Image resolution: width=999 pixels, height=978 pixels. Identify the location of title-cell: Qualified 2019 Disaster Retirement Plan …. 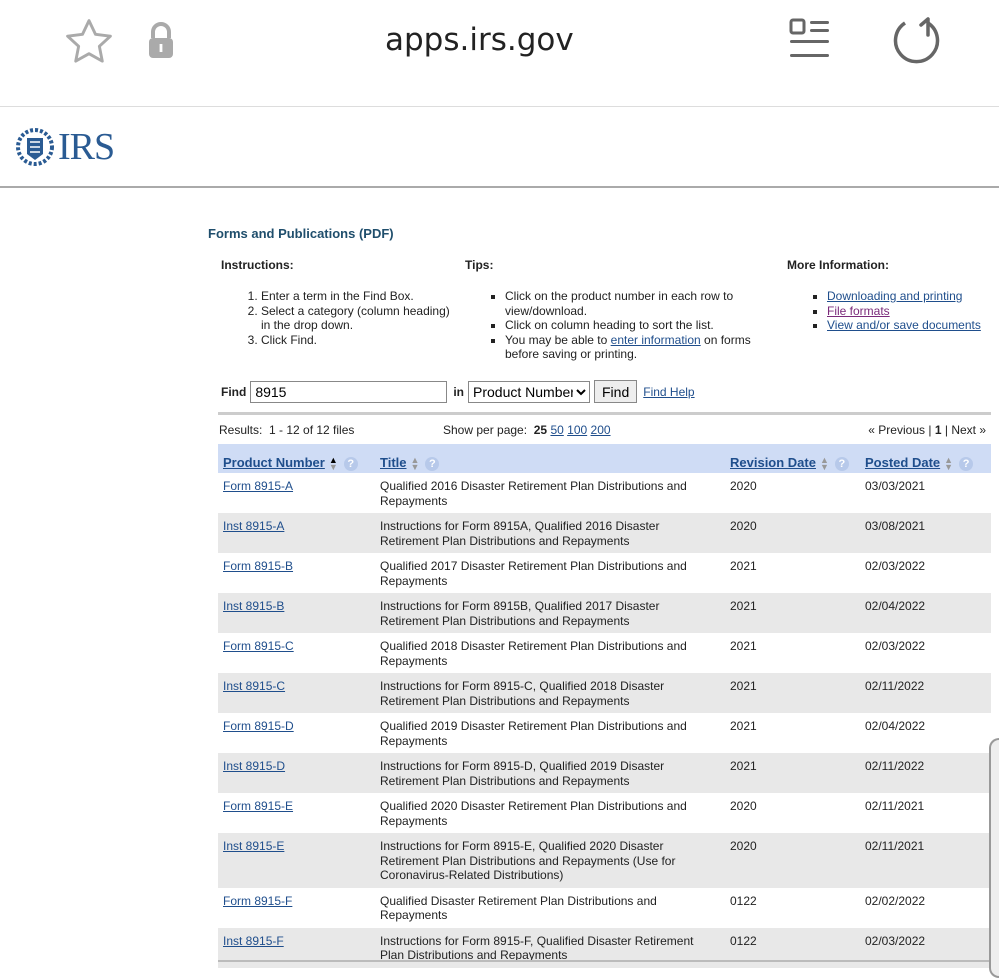
(533, 733).